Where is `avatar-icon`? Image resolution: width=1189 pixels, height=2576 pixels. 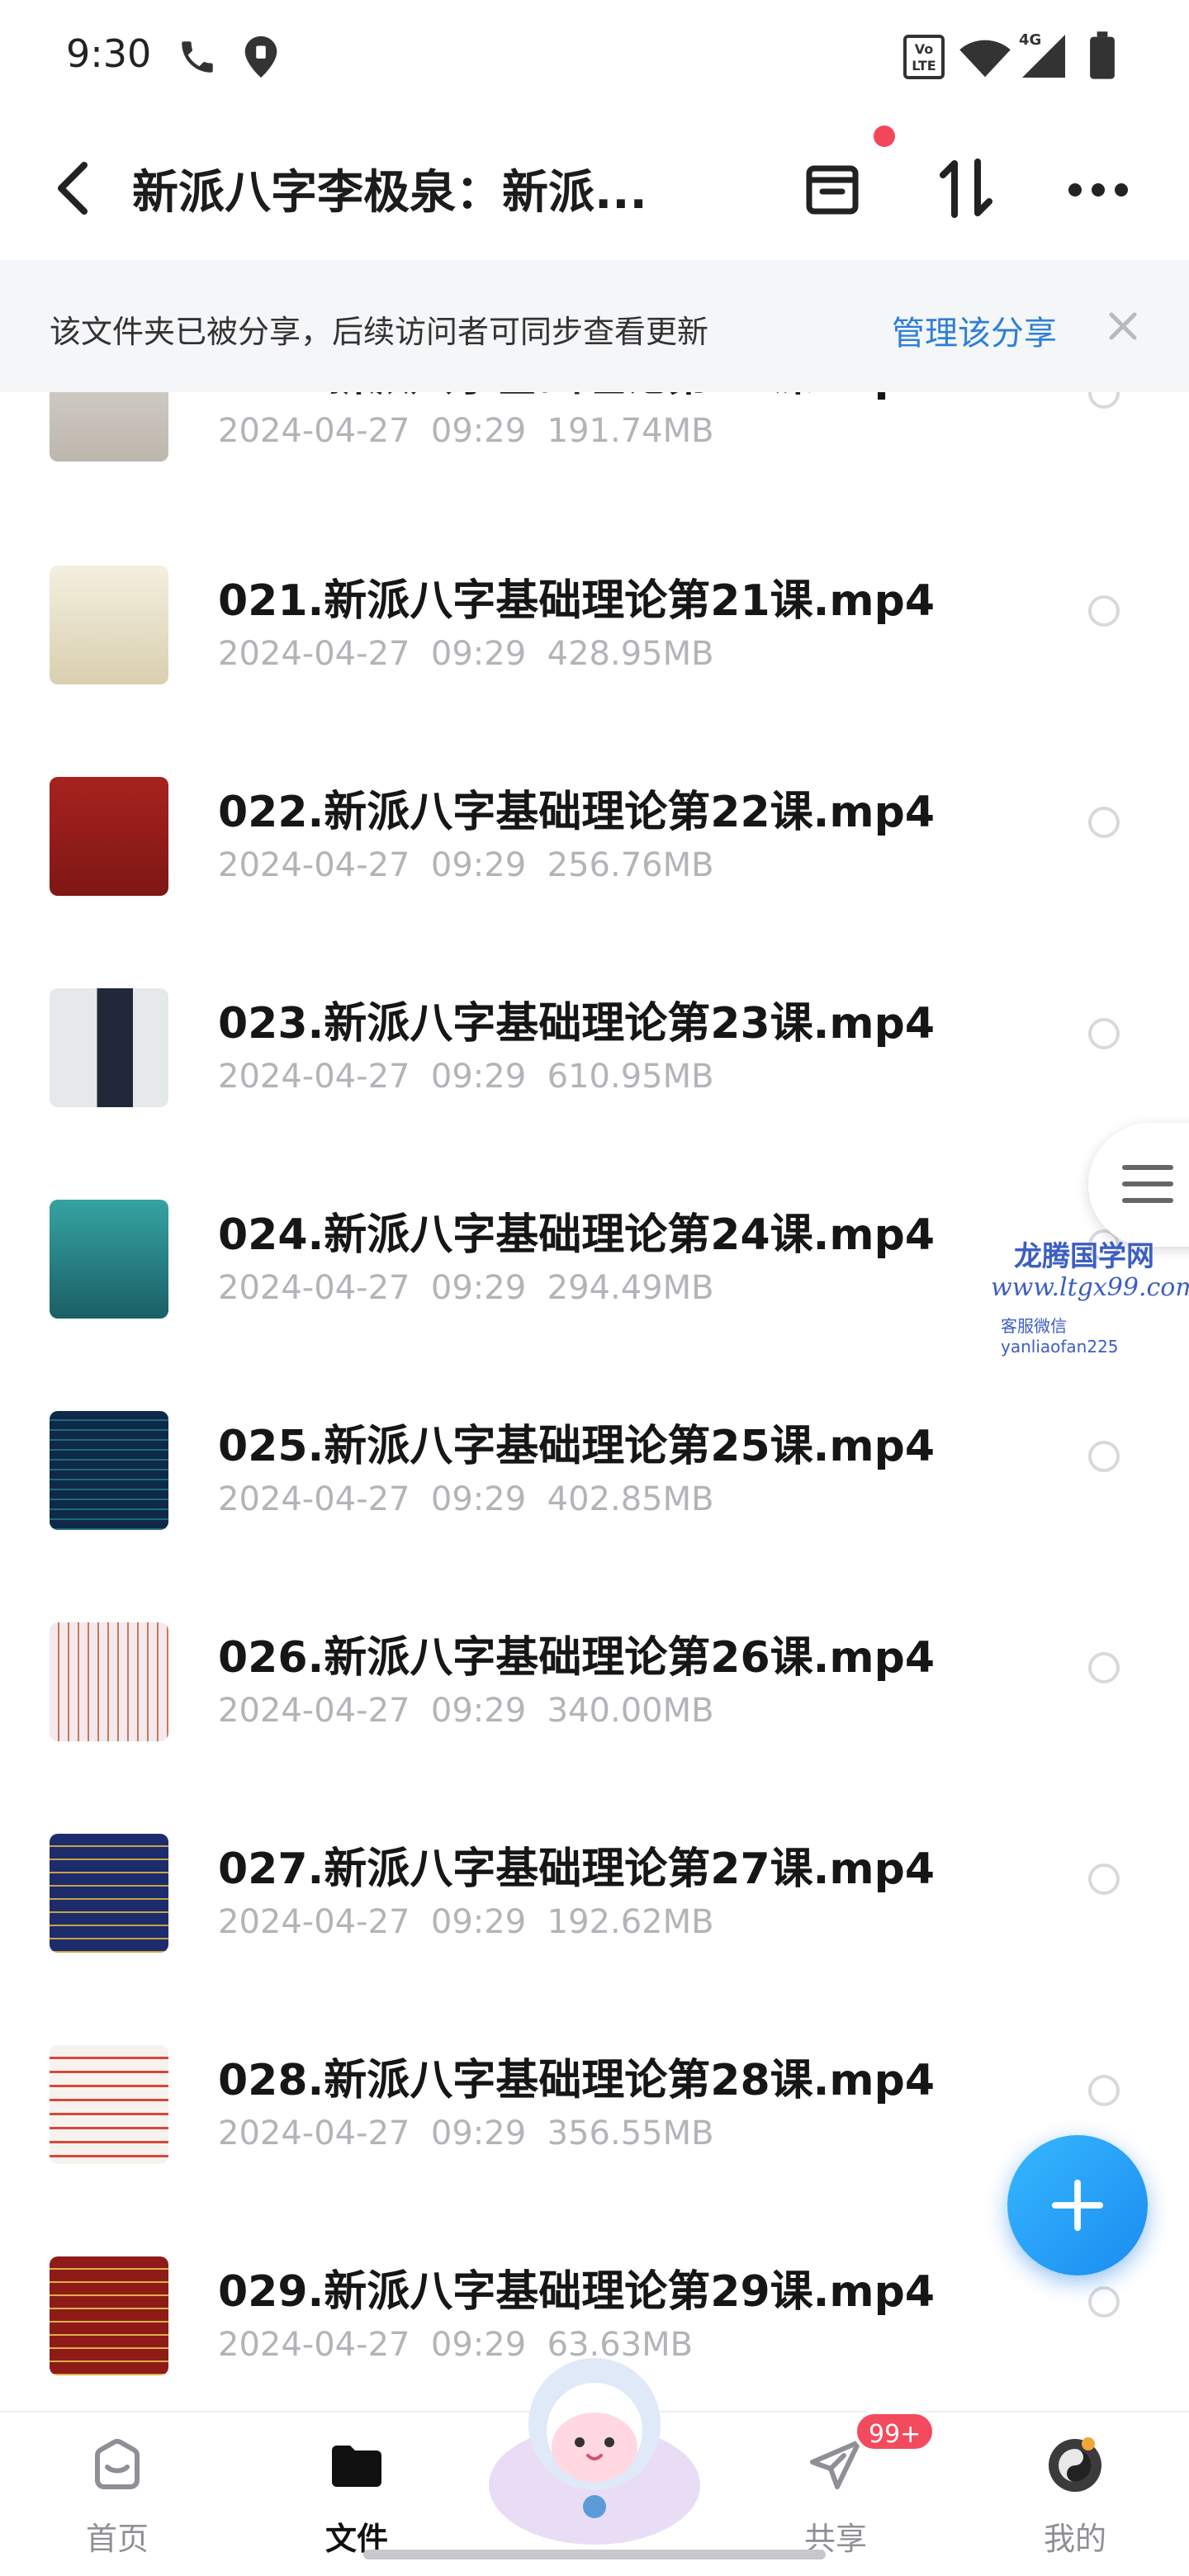 avatar-icon is located at coordinates (1075, 2464).